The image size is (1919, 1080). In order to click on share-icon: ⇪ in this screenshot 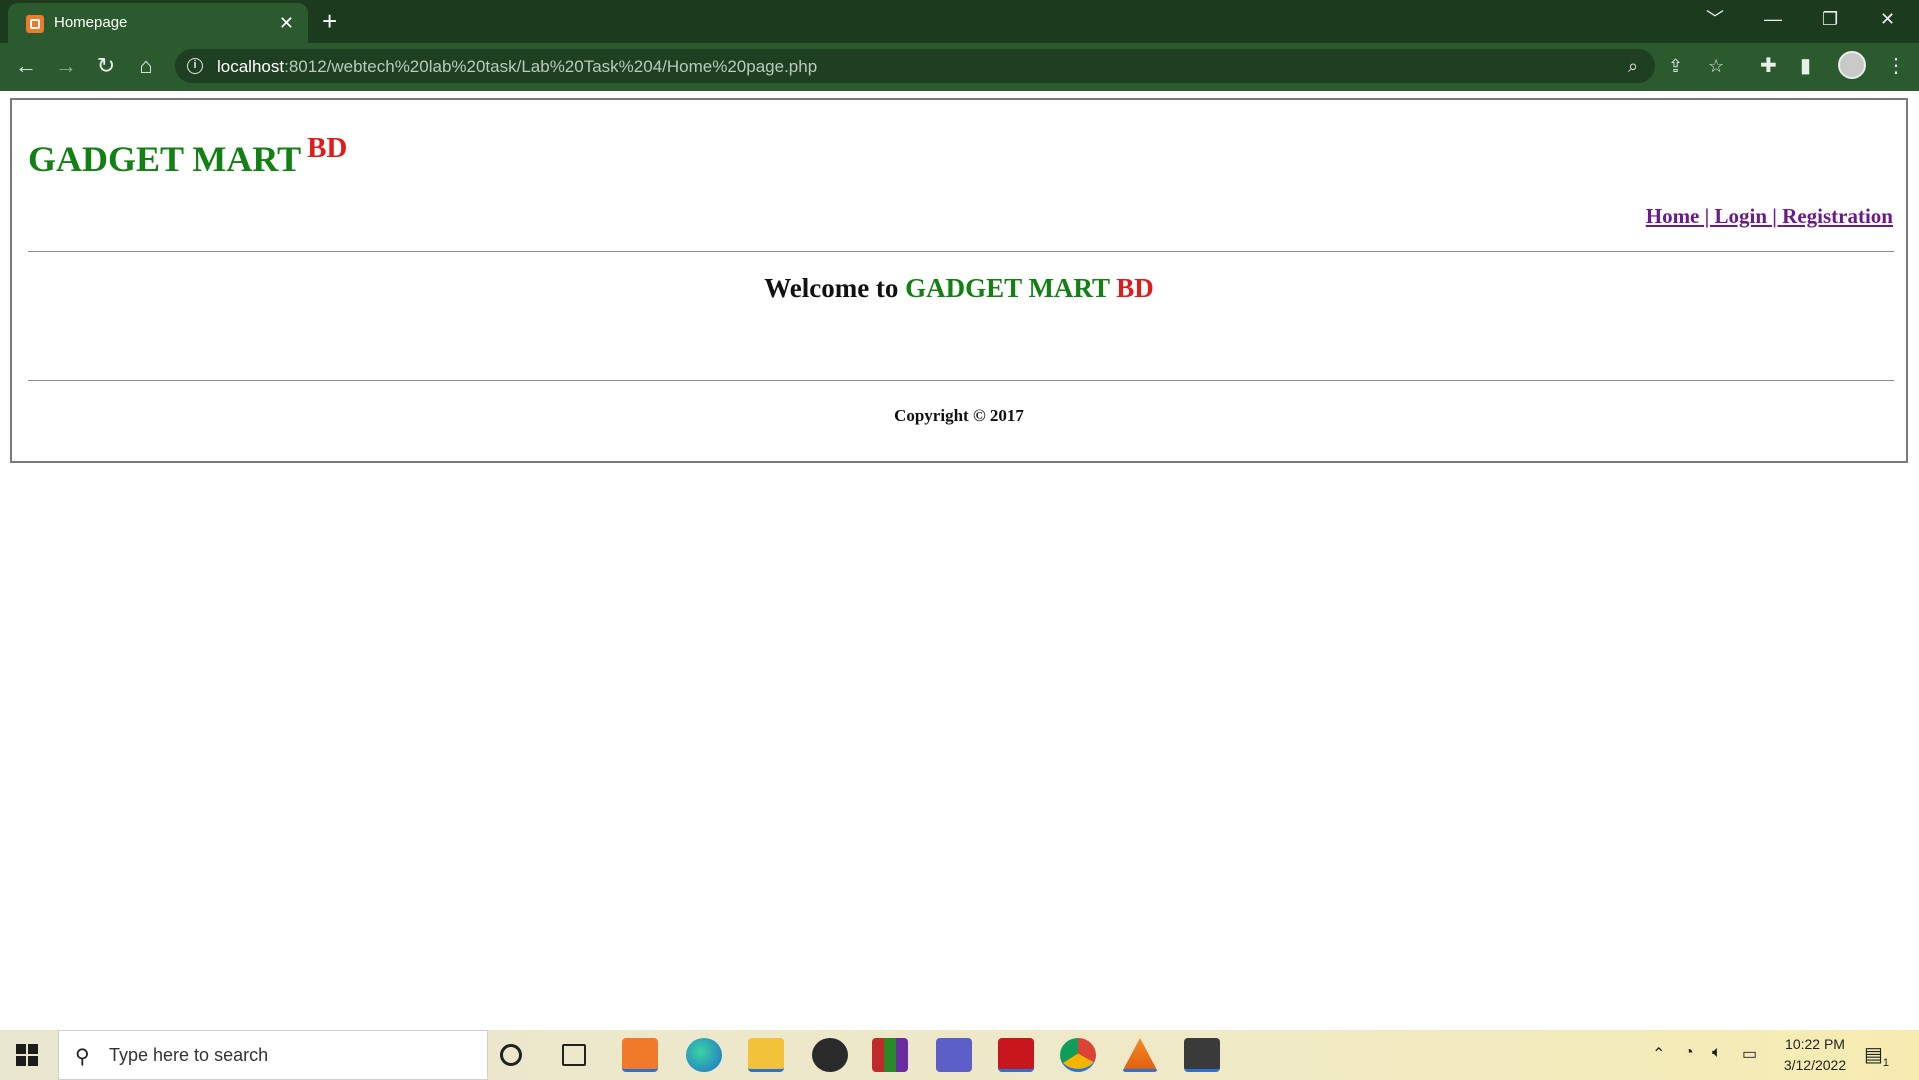, I will do `click(1675, 66)`.